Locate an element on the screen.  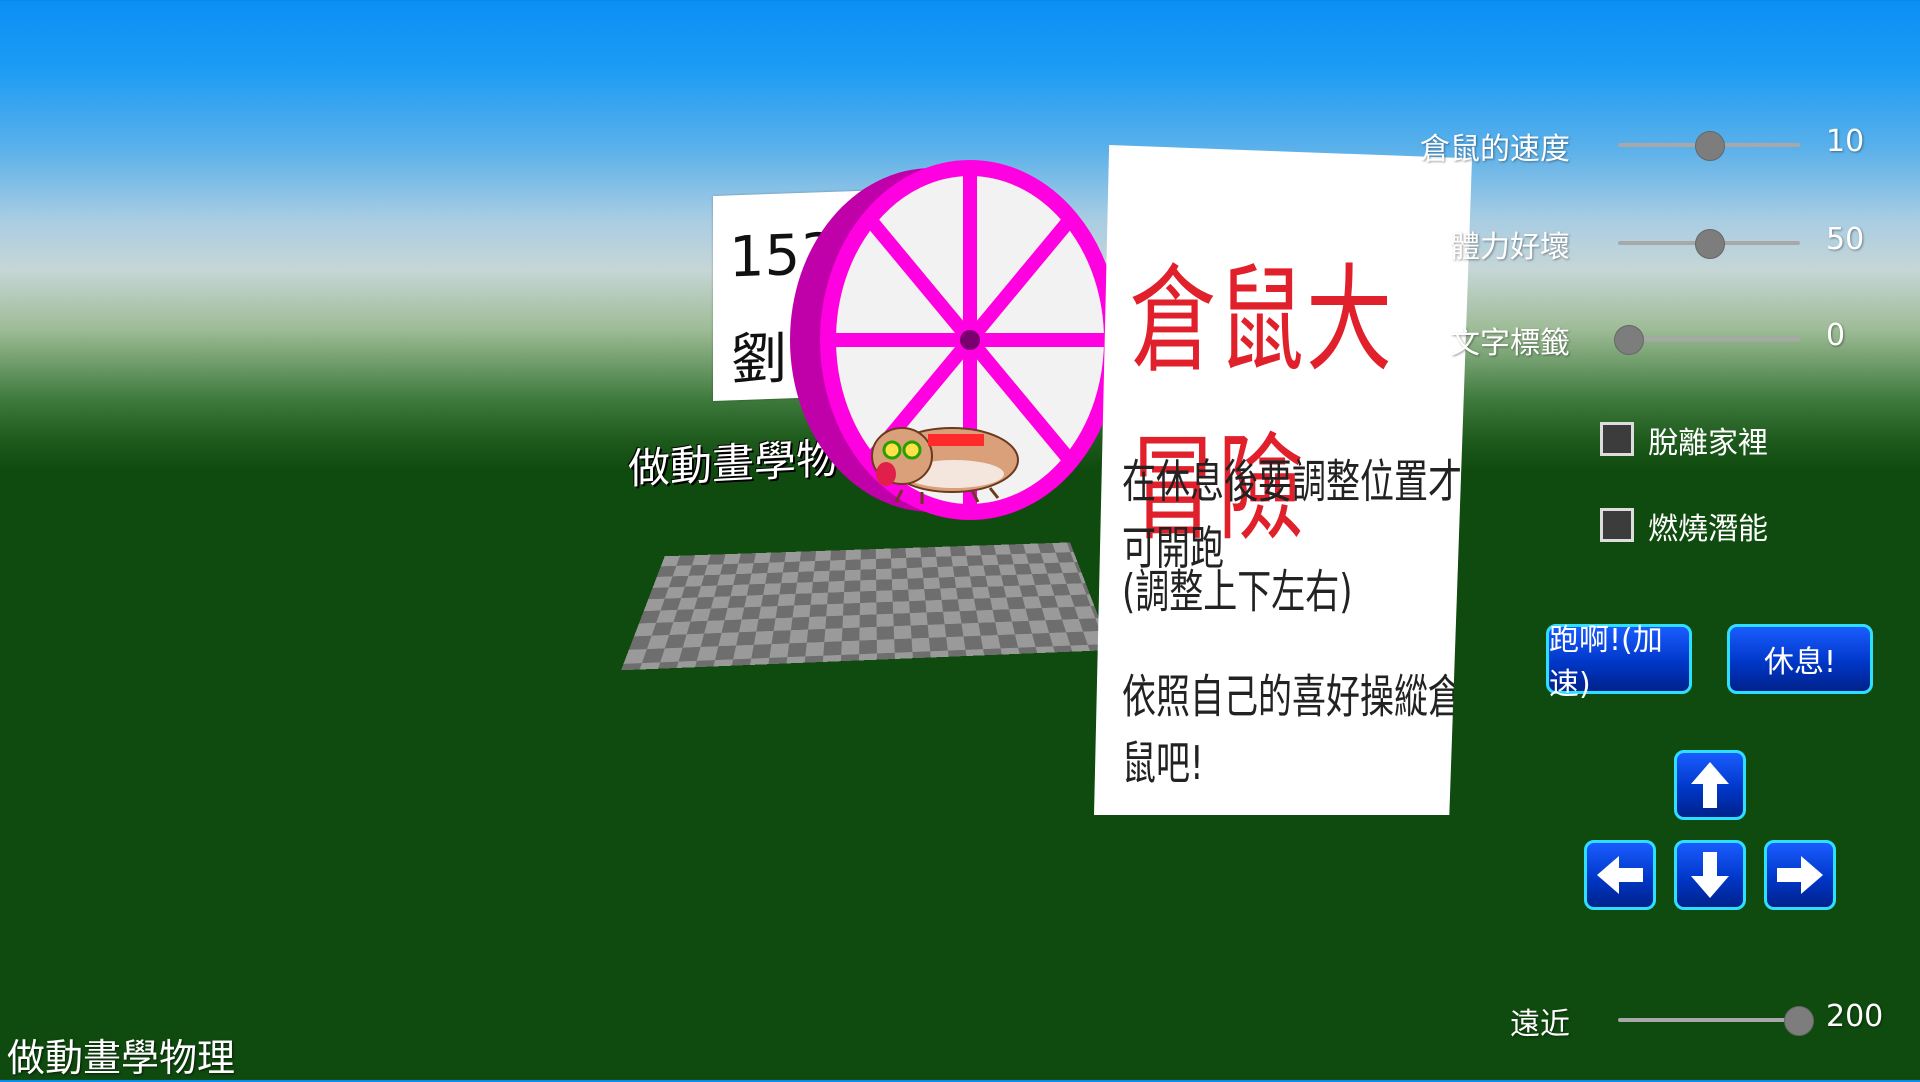
right-button is located at coordinates (1800, 875).